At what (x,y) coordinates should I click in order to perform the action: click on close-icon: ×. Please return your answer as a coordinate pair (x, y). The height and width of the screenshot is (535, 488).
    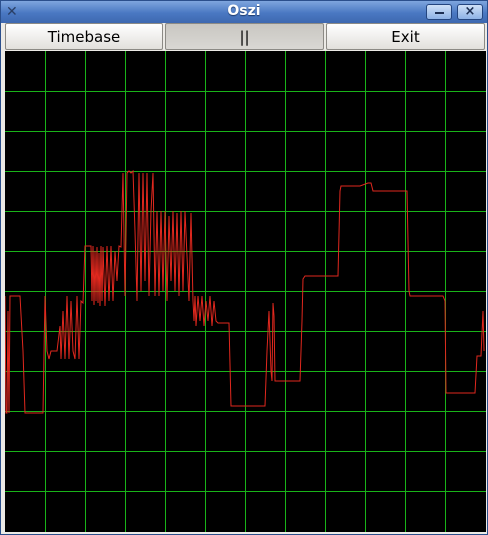
    Looking at the image, I should click on (470, 11).